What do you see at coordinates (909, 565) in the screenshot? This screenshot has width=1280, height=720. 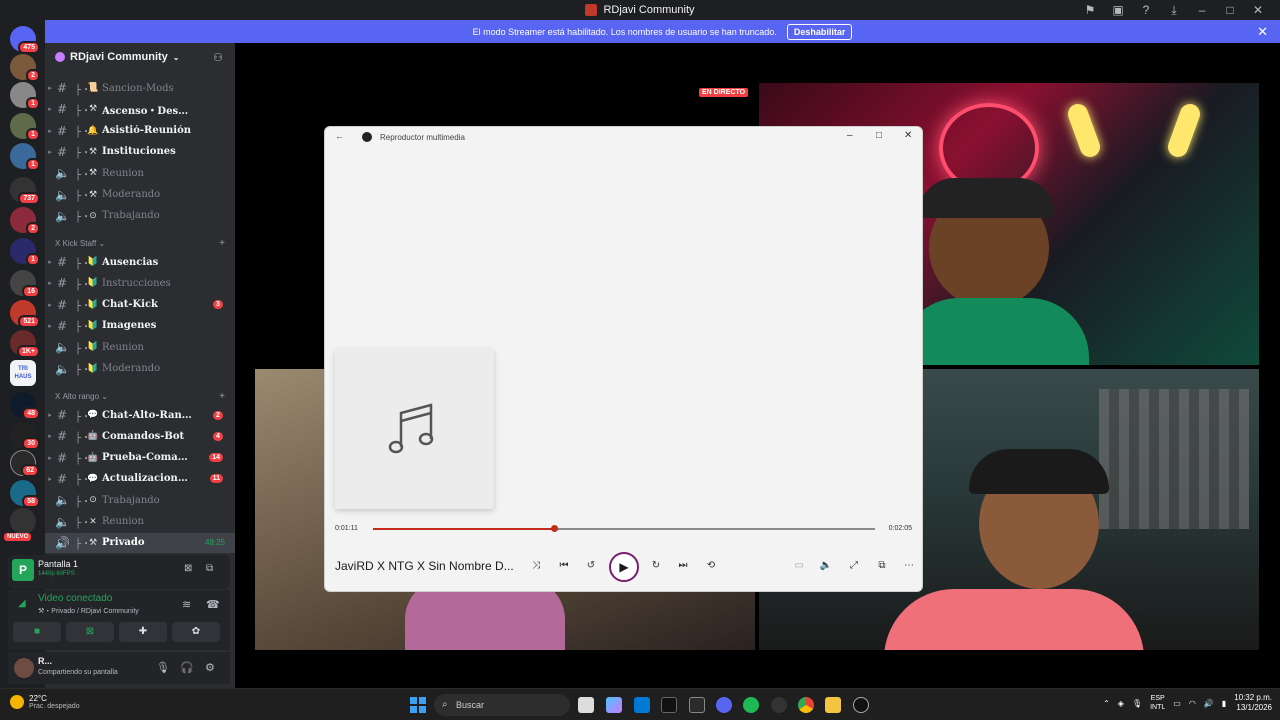 I see `more-options-icon: ⋯` at bounding box center [909, 565].